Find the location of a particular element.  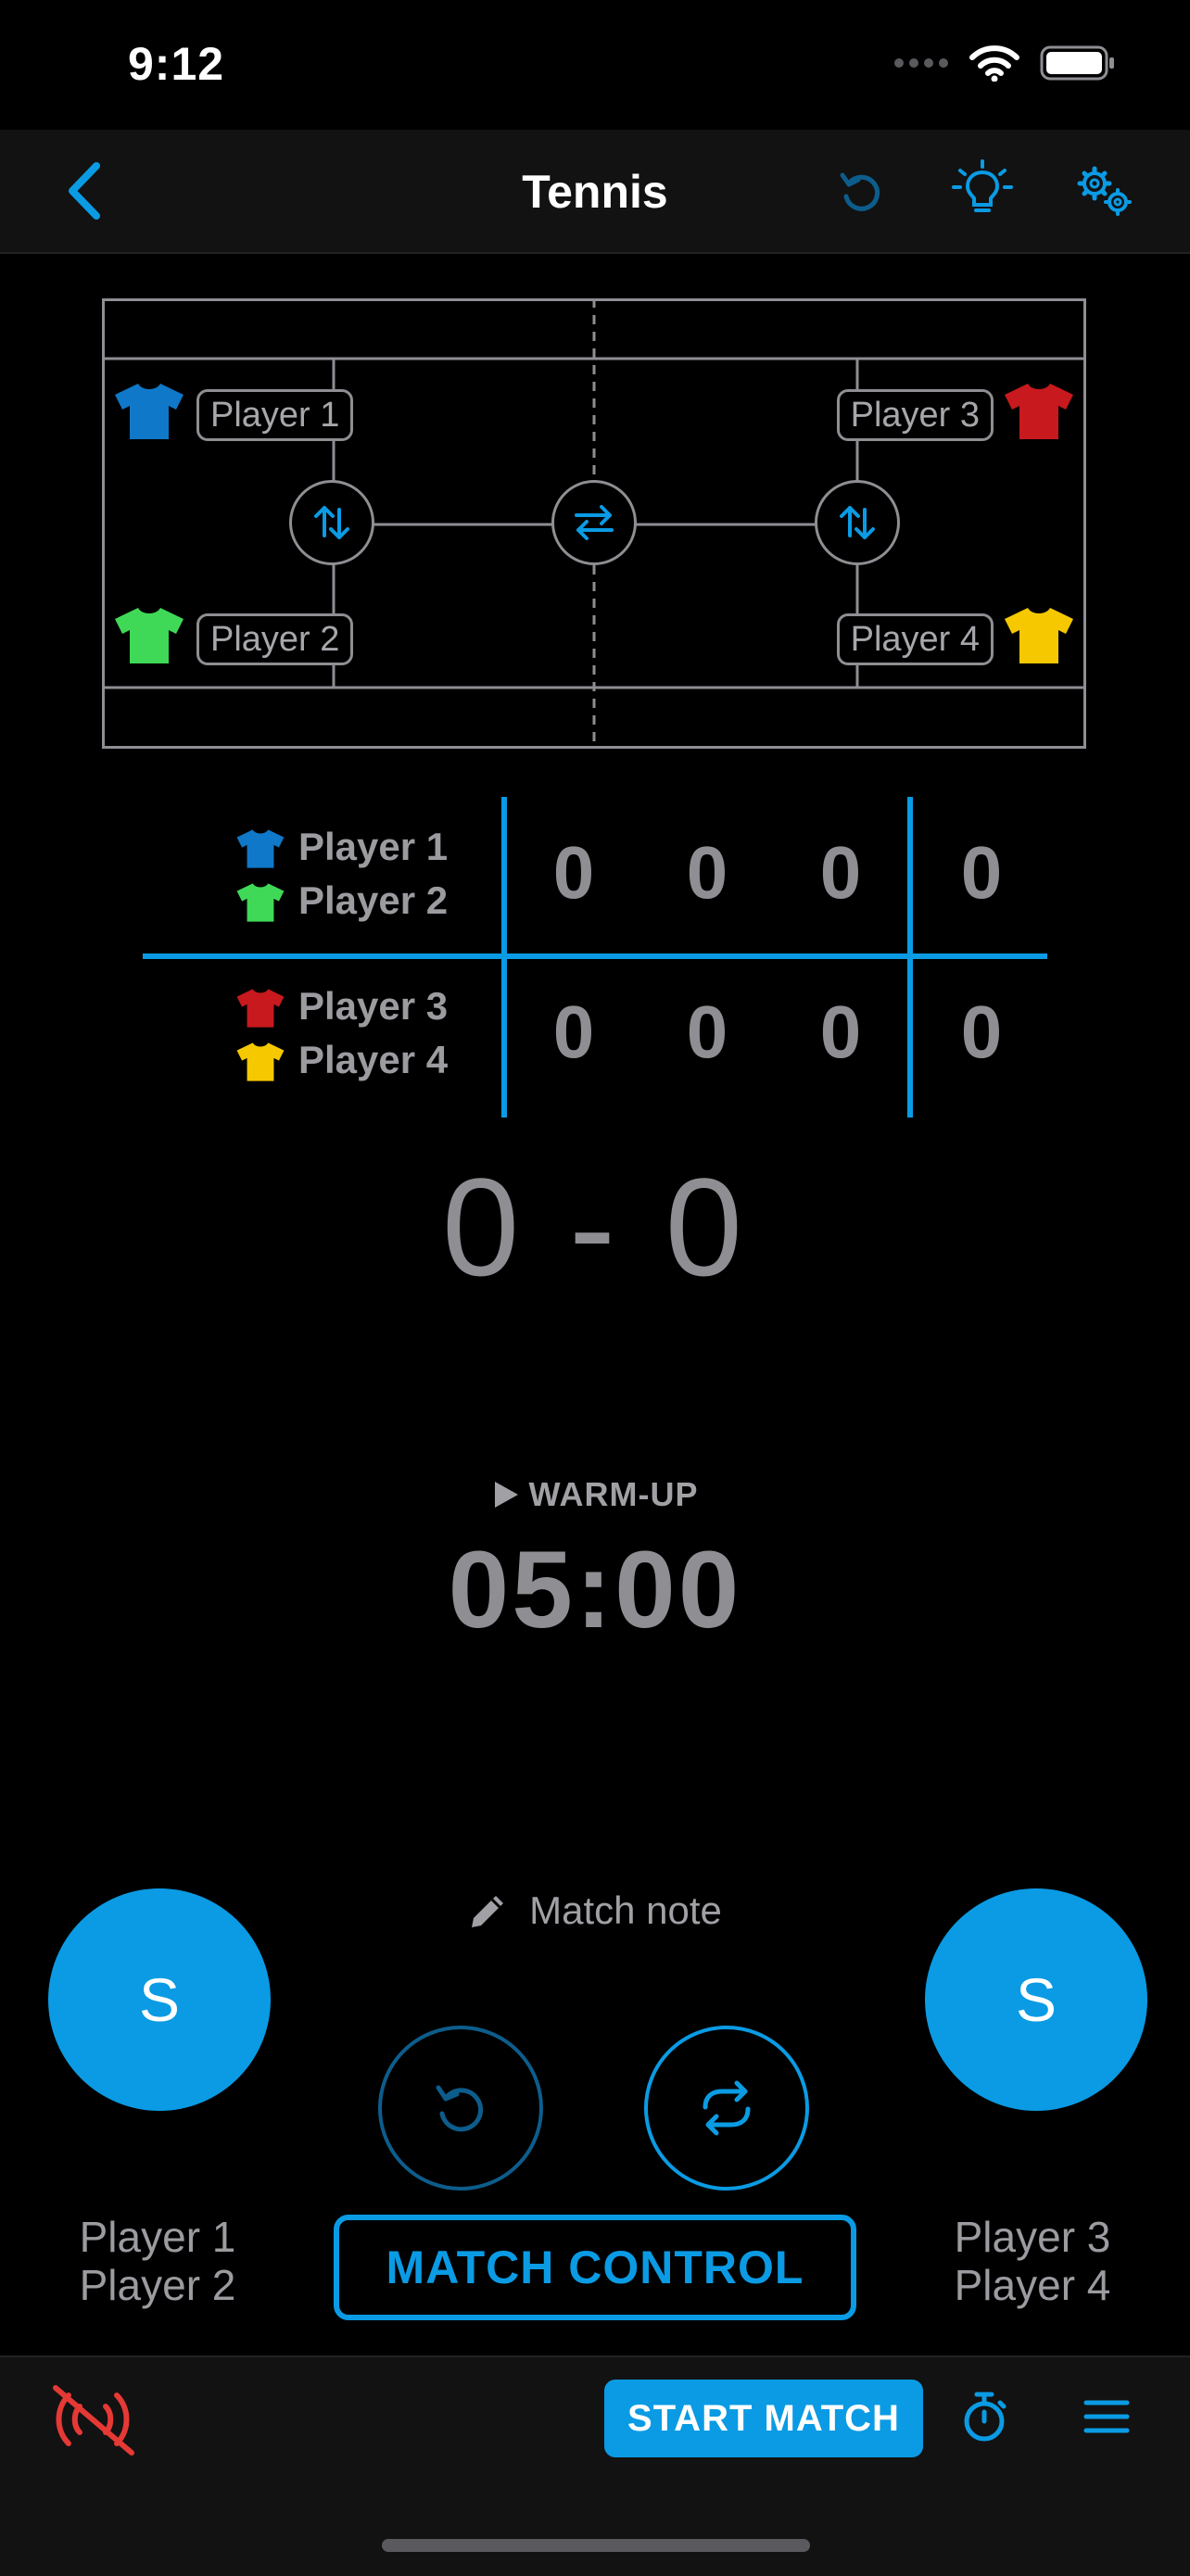

score-team-a-player-1: Player 1 is located at coordinates (373, 847).